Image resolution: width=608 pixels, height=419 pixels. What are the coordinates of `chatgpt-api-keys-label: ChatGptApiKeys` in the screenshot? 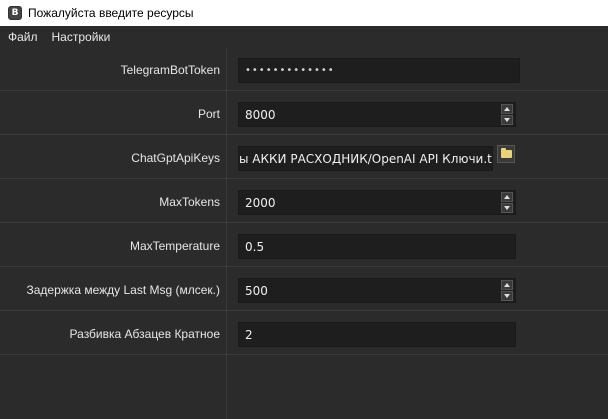 It's located at (175, 157).